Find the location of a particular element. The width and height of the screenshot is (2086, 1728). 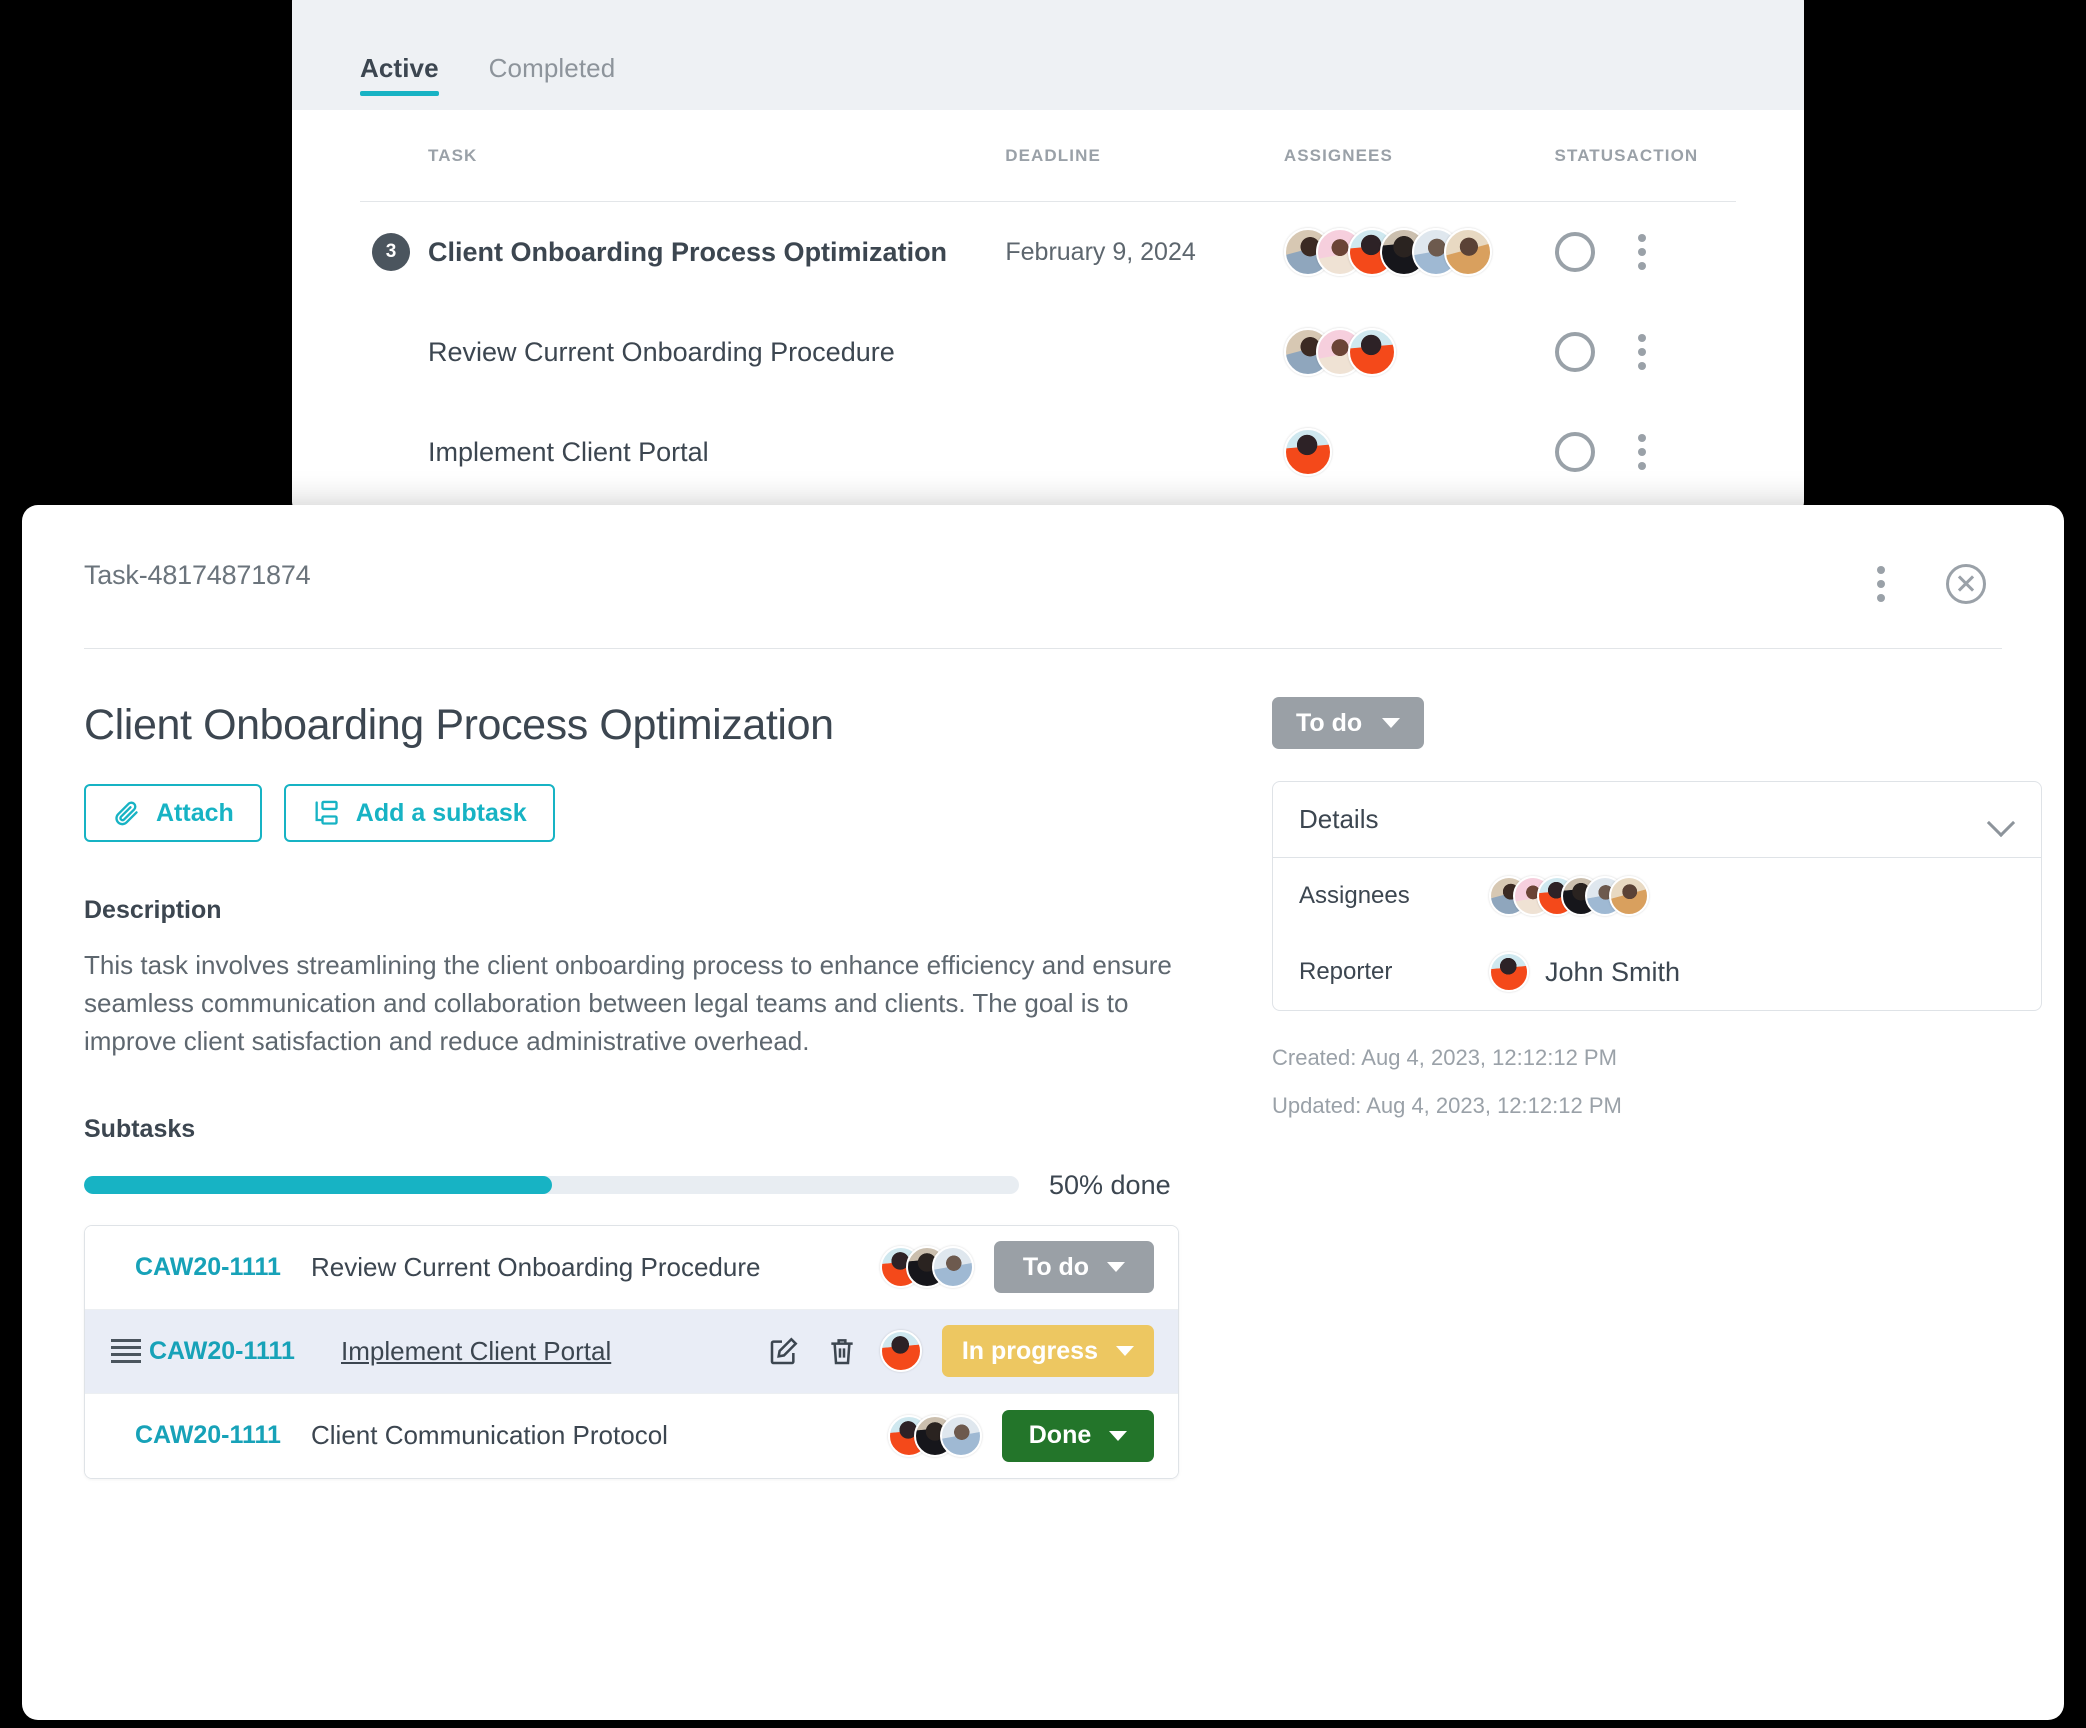

details-assignees-row: Assignees is located at coordinates (1657, 896).